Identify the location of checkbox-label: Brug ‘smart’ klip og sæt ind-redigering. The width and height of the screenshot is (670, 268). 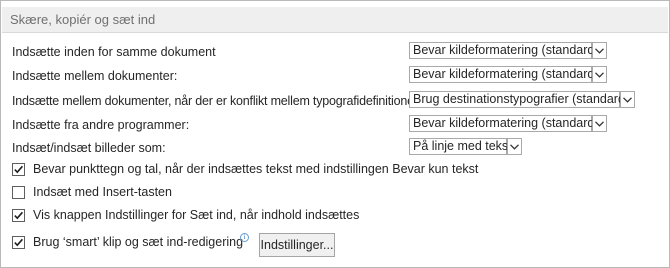
(138, 242).